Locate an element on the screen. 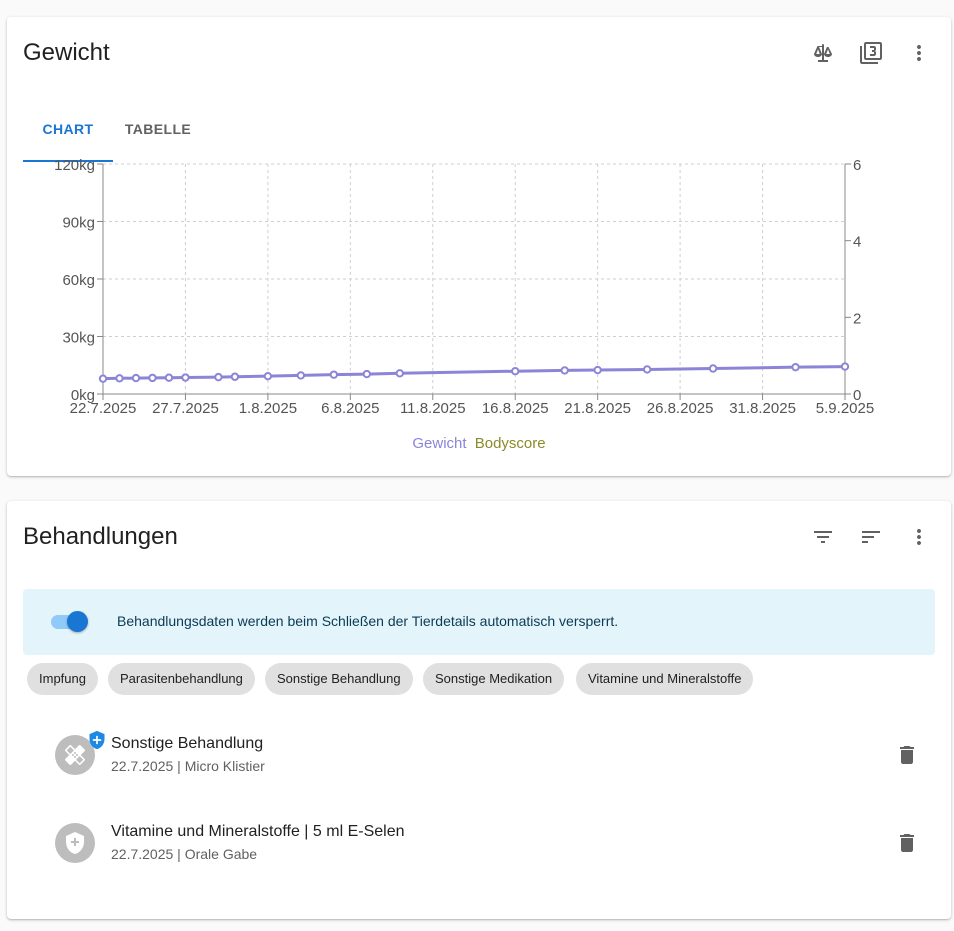  shield-plus-badge-icon is located at coordinates (97, 740).